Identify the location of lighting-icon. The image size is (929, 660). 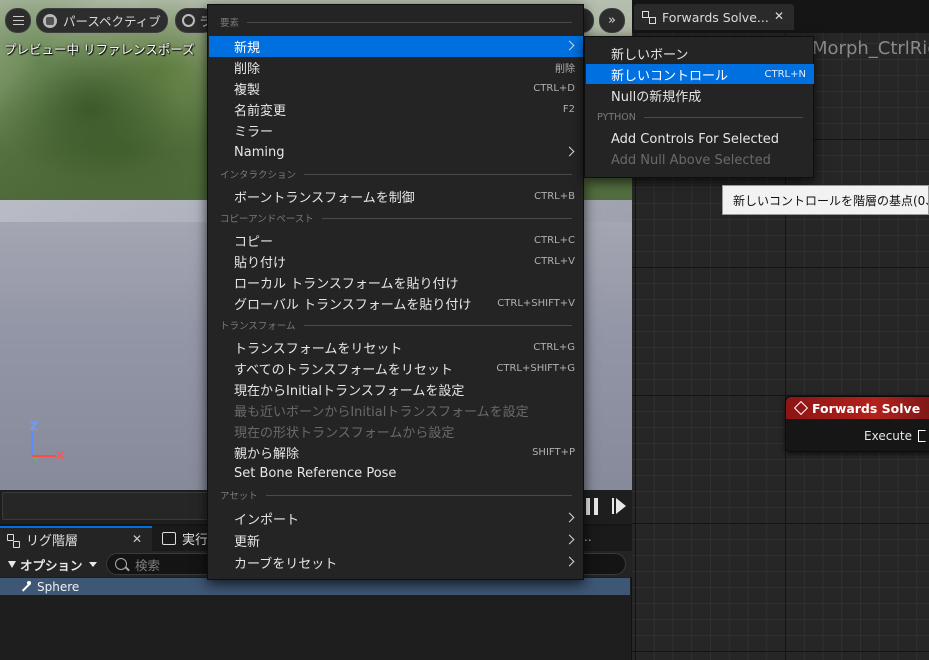
(188, 20).